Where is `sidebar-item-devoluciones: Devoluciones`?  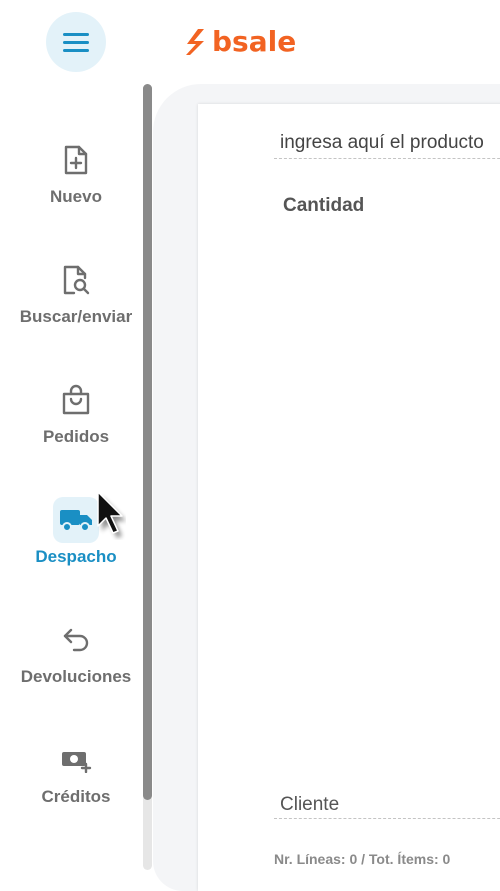
sidebar-item-devoluciones: Devoluciones is located at coordinates (76, 652).